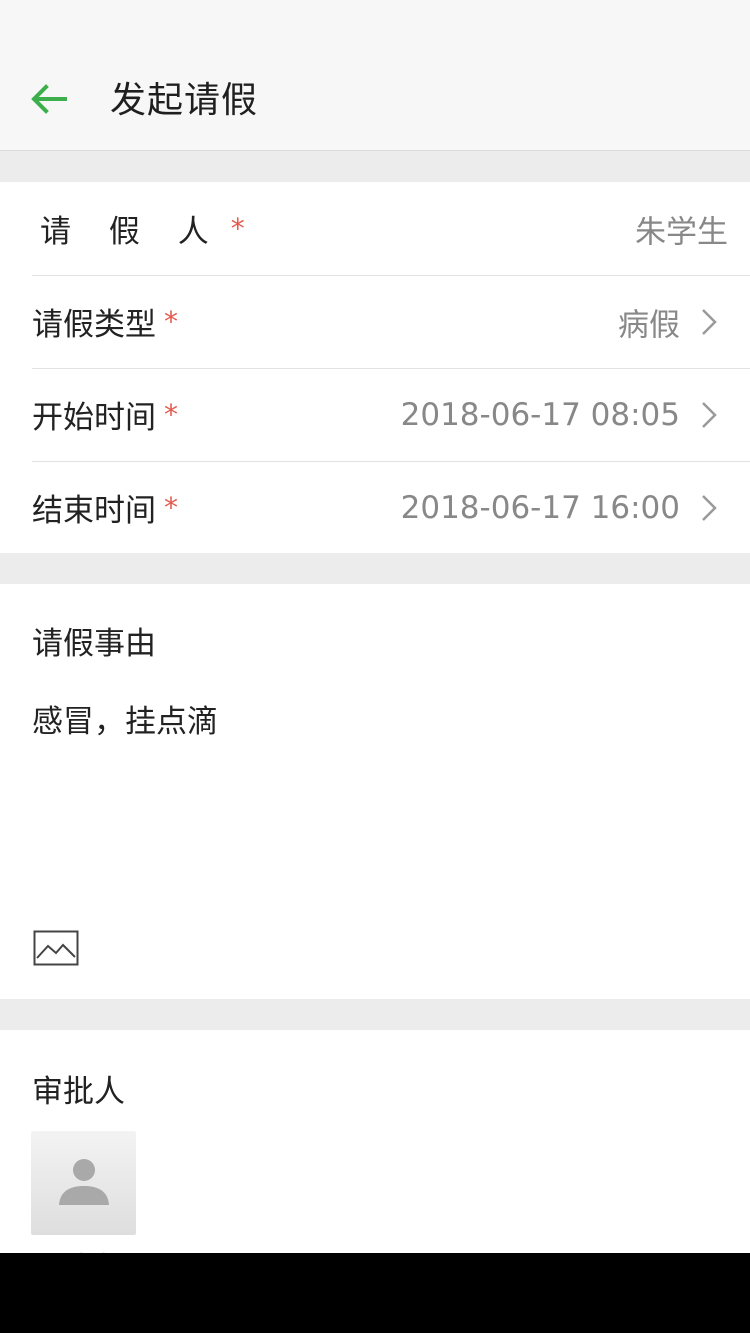 The width and height of the screenshot is (750, 1333). I want to click on start-time-label-text: 开始时间, so click(94, 418).